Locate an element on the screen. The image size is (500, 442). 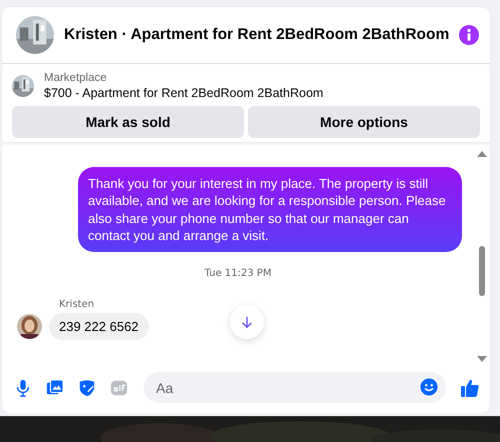
arrow-down-icon is located at coordinates (247, 322).